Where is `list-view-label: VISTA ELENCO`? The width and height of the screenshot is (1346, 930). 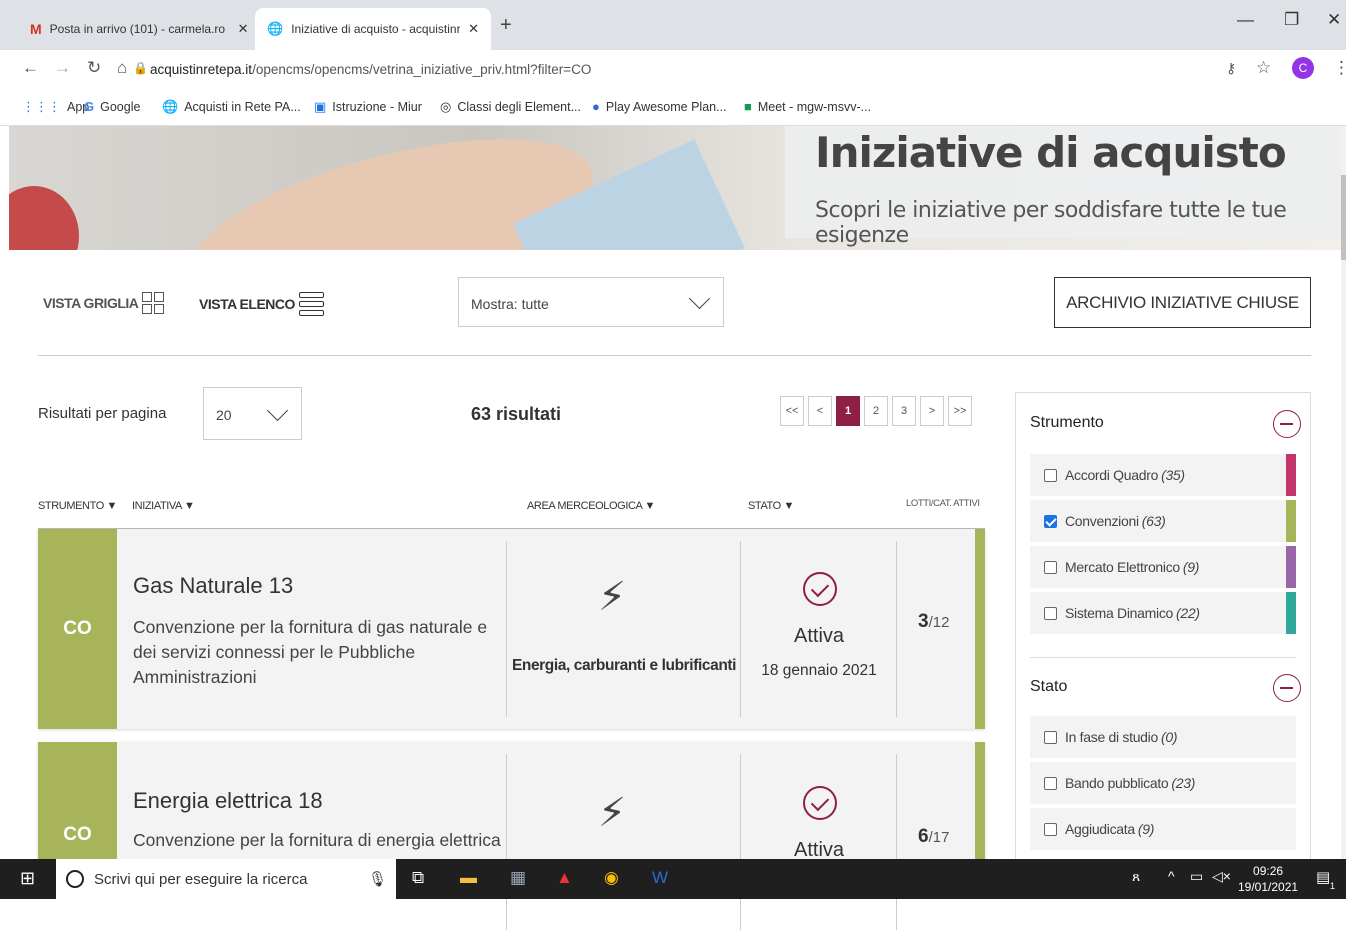 list-view-label: VISTA ELENCO is located at coordinates (247, 304).